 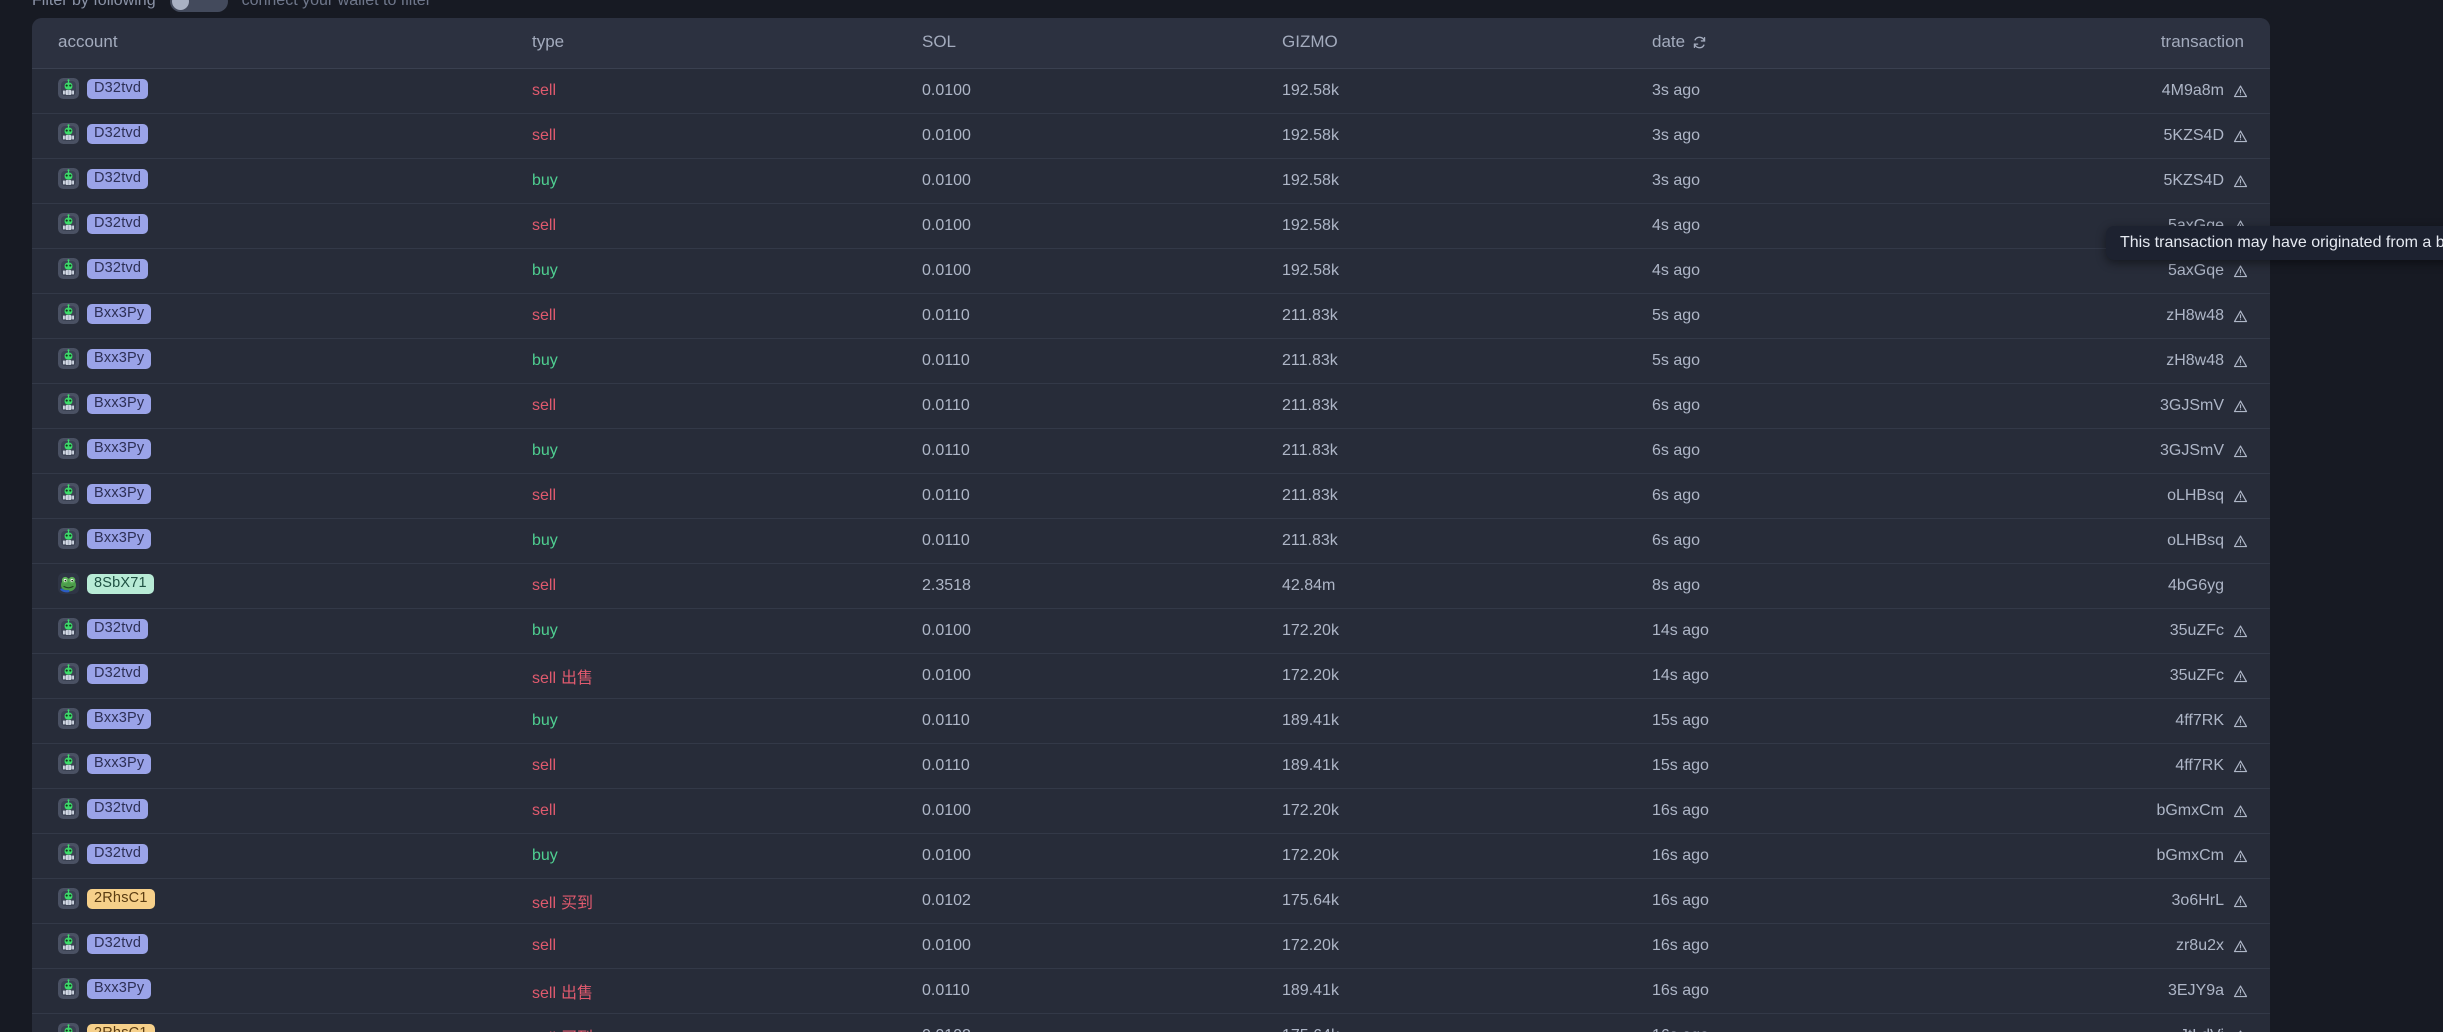 What do you see at coordinates (2202, 1029) in the screenshot?
I see `transaction-id-link: JtLdVi` at bounding box center [2202, 1029].